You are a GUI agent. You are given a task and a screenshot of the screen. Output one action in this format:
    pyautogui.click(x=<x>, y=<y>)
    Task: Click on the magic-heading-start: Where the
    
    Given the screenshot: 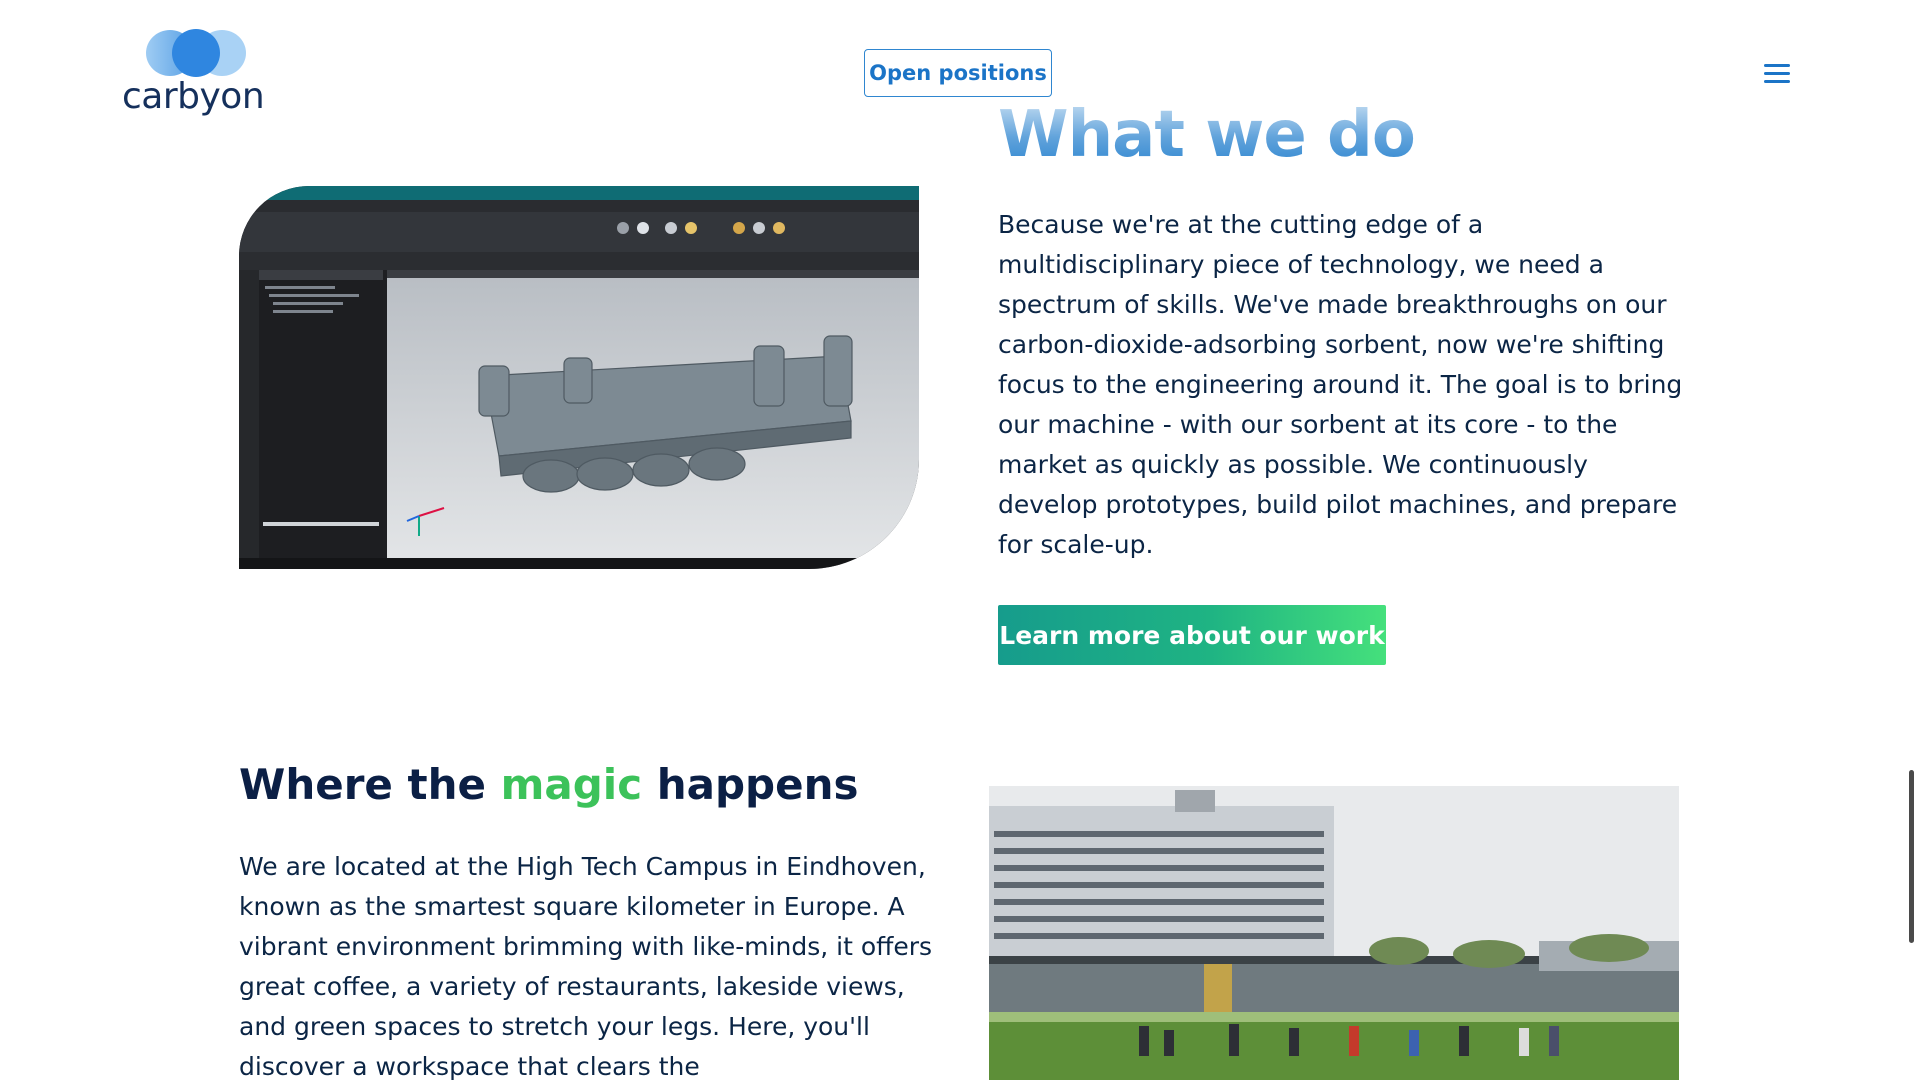 What is the action you would take?
    pyautogui.click(x=370, y=784)
    